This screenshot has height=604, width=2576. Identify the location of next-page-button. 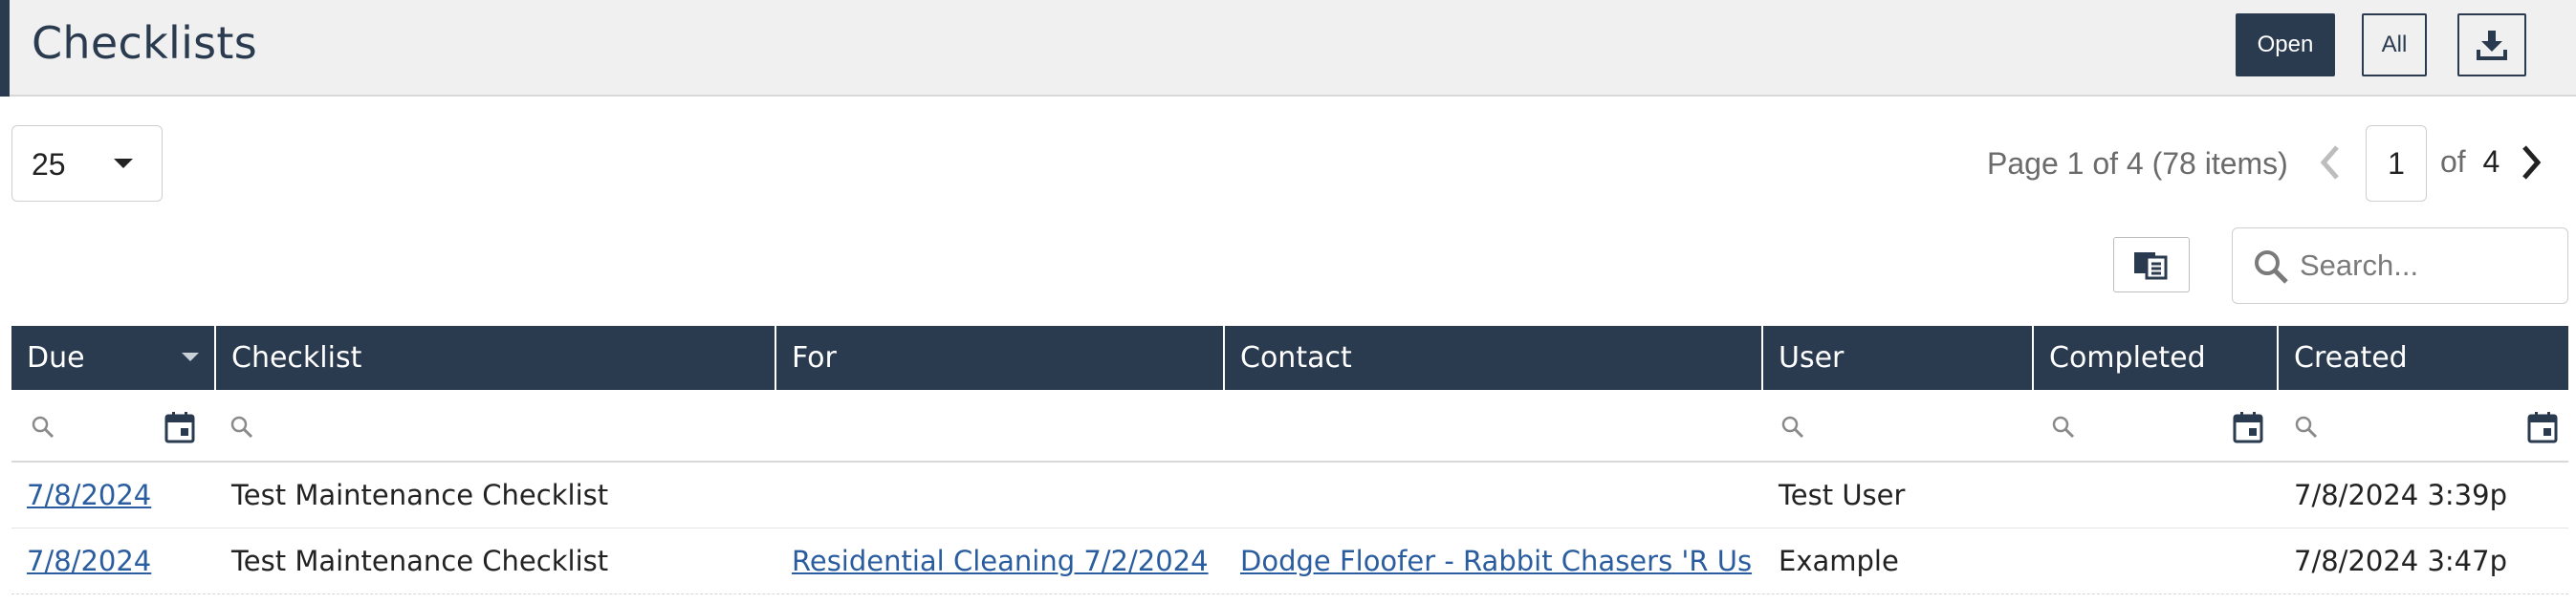
(2530, 162).